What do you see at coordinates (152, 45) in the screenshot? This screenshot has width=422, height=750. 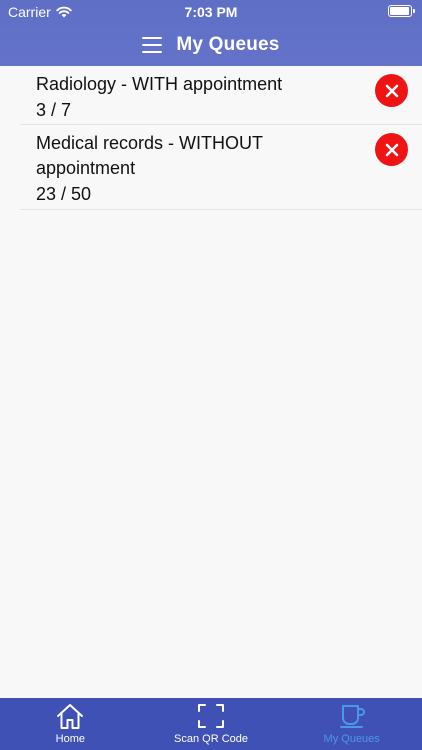 I see `menu-icon` at bounding box center [152, 45].